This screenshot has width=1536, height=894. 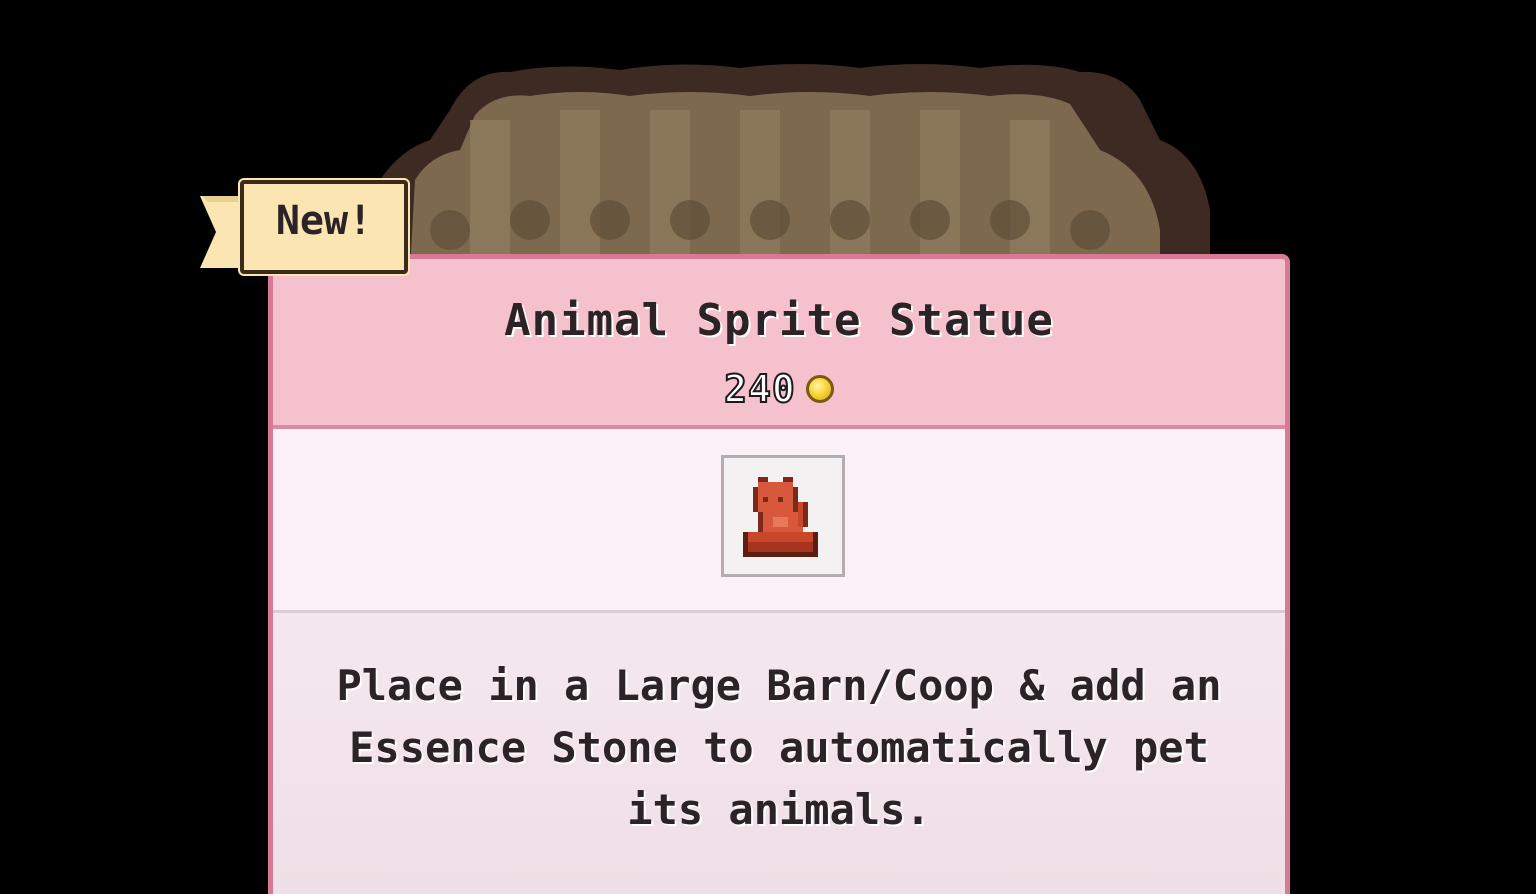 What do you see at coordinates (795, 167) in the screenshot?
I see `background-awning-decor` at bounding box center [795, 167].